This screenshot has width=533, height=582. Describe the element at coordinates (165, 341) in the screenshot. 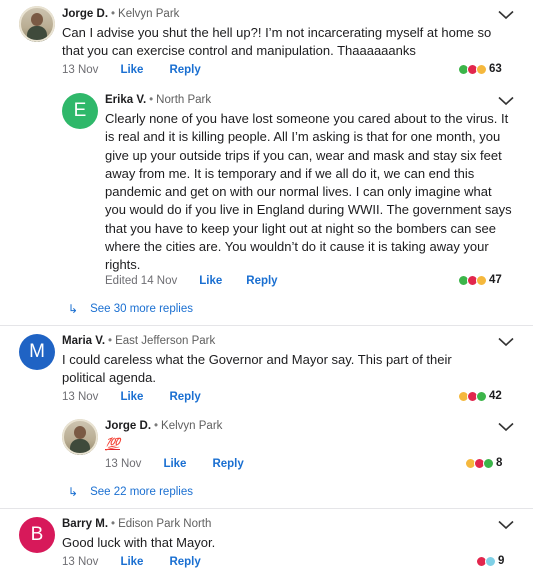

I see `author-location: East Jefferson Park` at that location.